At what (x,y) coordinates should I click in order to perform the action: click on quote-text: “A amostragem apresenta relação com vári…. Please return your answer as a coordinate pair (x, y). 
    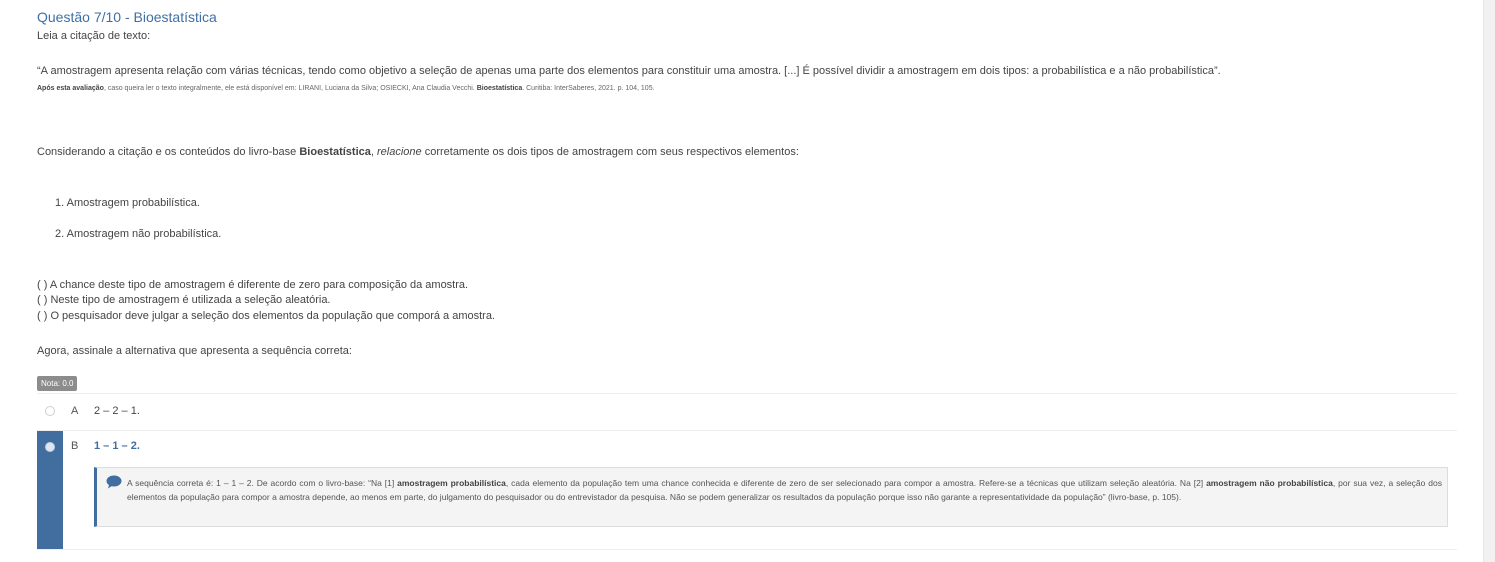
    Looking at the image, I should click on (629, 71).